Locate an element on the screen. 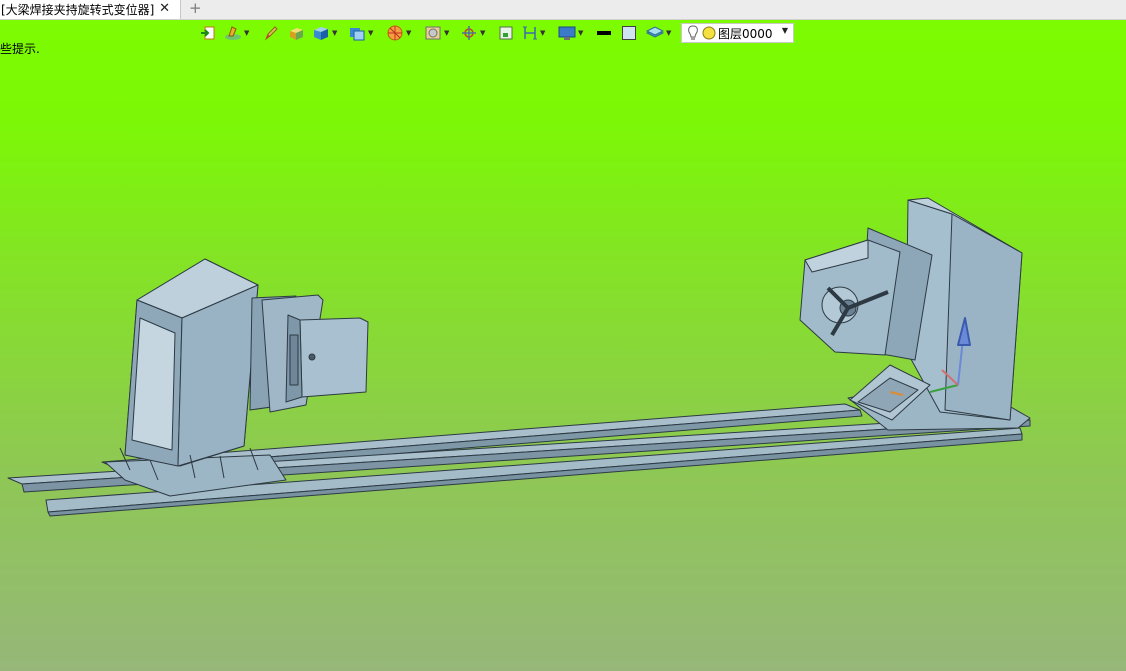  rail-front is located at coordinates (519, 465).